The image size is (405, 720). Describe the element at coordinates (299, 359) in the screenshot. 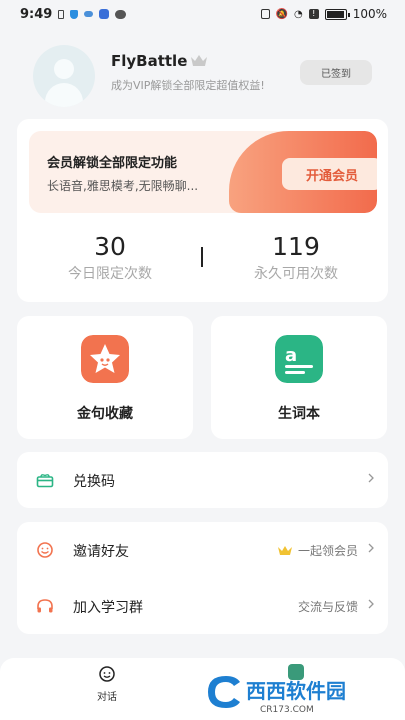

I see `vocab-book-icon: a` at that location.